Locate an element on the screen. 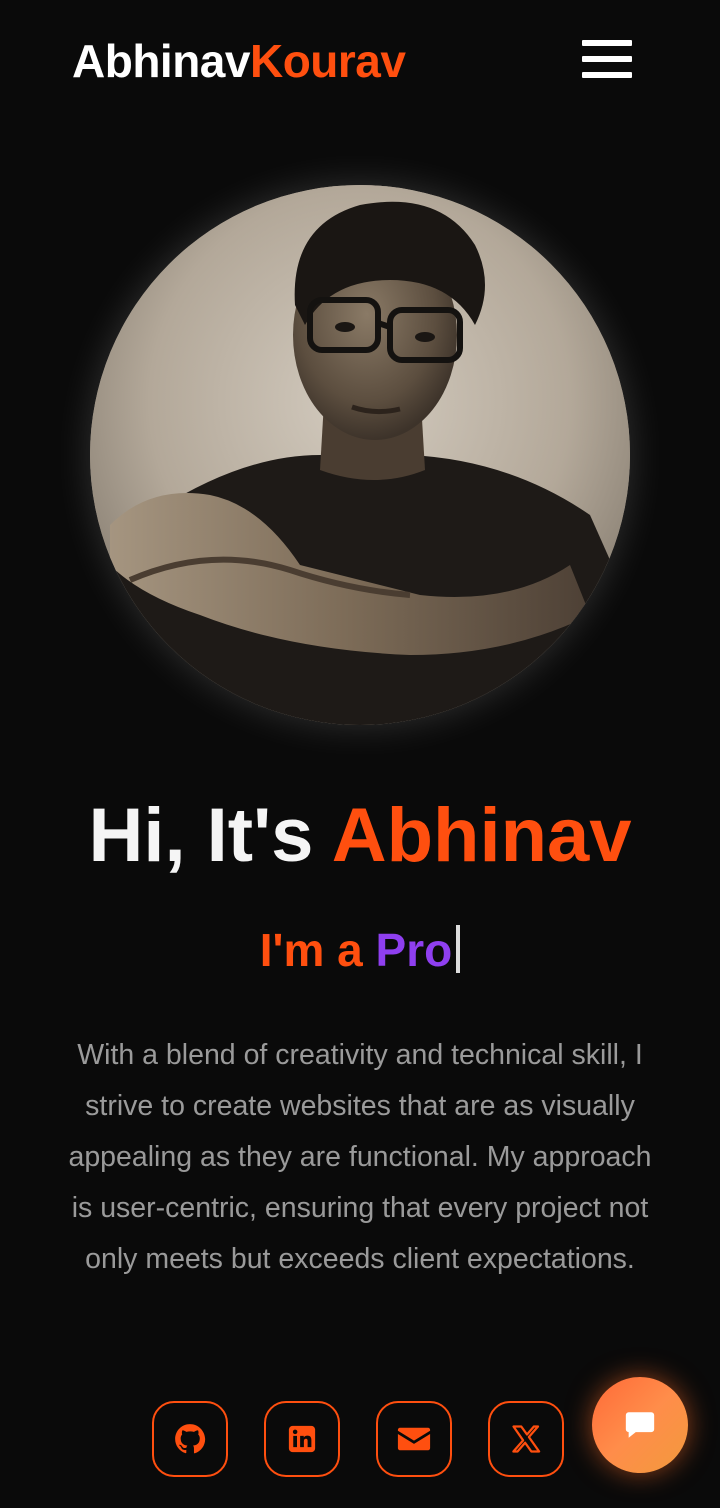 The width and height of the screenshot is (720, 1508). x-twitter-icon is located at coordinates (526, 1439).